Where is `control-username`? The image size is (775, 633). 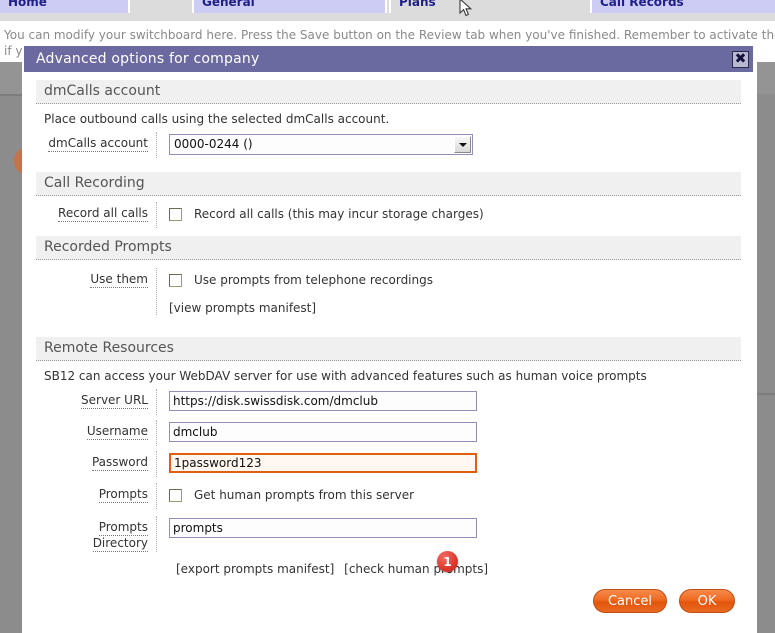
control-username is located at coordinates (461, 431).